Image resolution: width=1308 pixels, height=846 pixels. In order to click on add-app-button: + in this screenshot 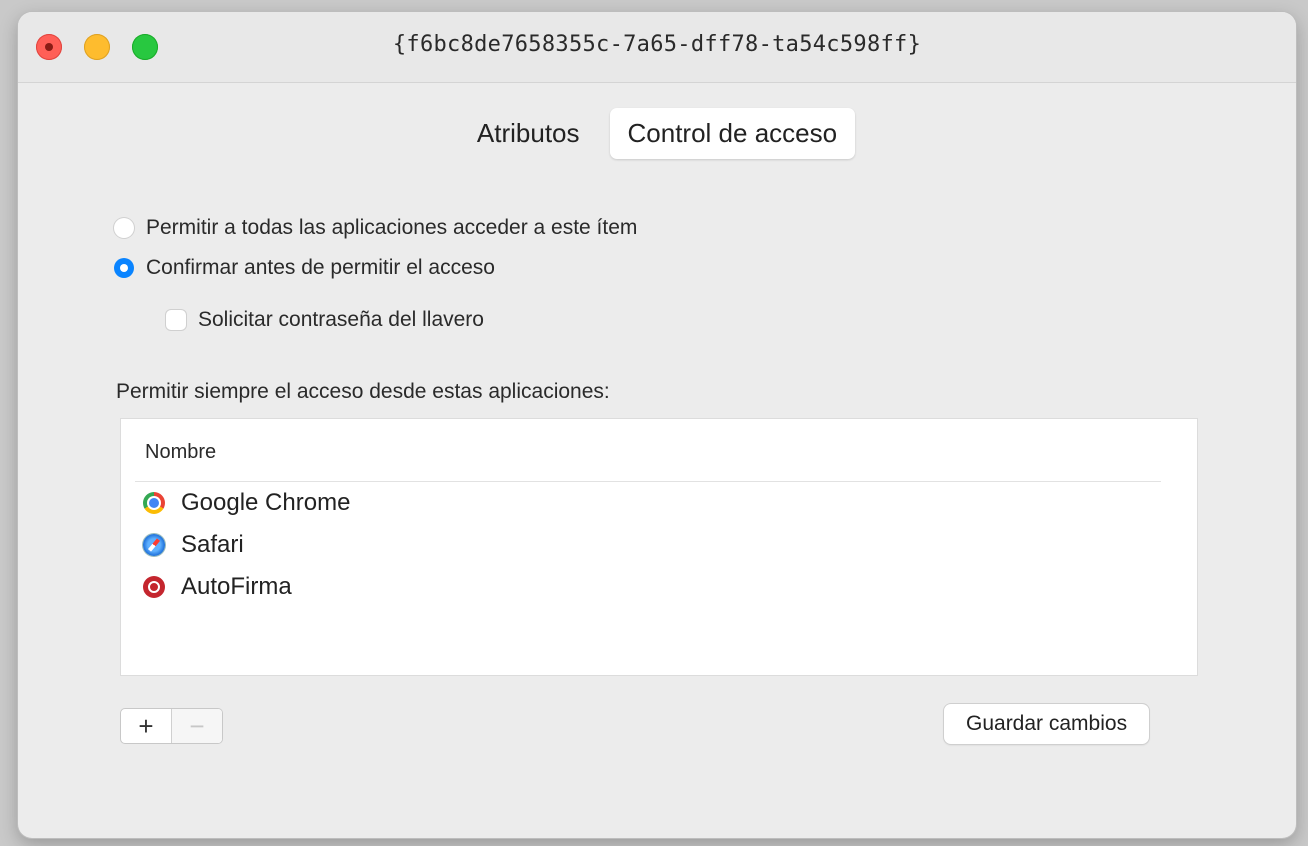, I will do `click(146, 726)`.